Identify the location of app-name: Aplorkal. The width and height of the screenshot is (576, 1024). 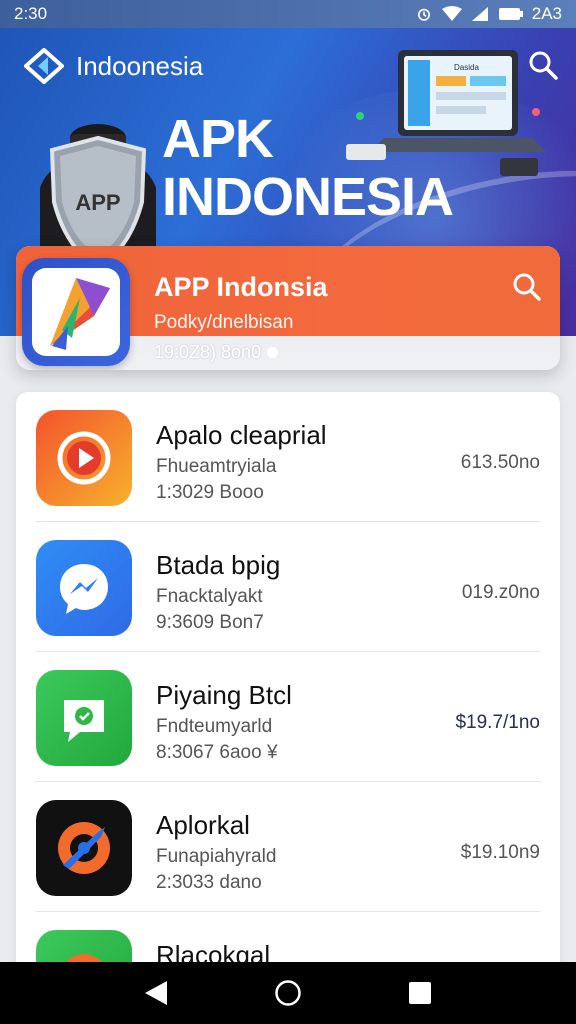
(203, 825).